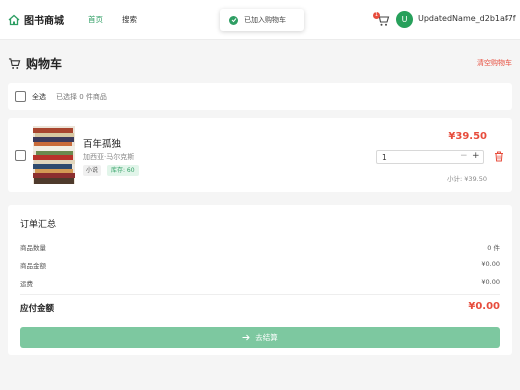 The image size is (520, 390). What do you see at coordinates (33, 248) in the screenshot?
I see `summary-row-label: 商品数量` at bounding box center [33, 248].